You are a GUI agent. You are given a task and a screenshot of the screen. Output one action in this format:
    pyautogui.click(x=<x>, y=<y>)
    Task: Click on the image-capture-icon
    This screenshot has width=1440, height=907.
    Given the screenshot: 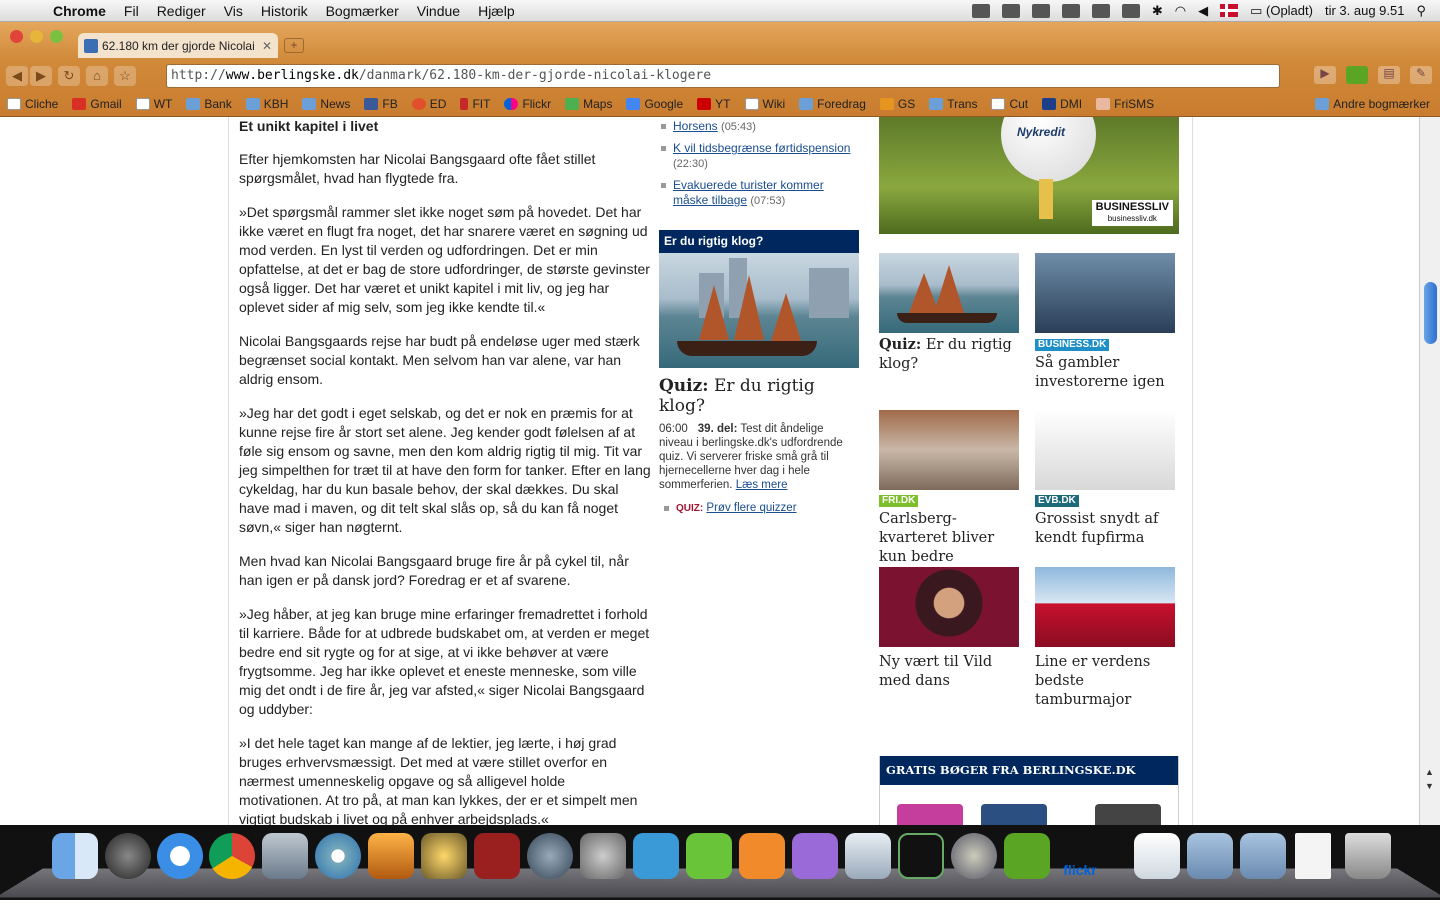 What is the action you would take?
    pyautogui.click(x=391, y=856)
    